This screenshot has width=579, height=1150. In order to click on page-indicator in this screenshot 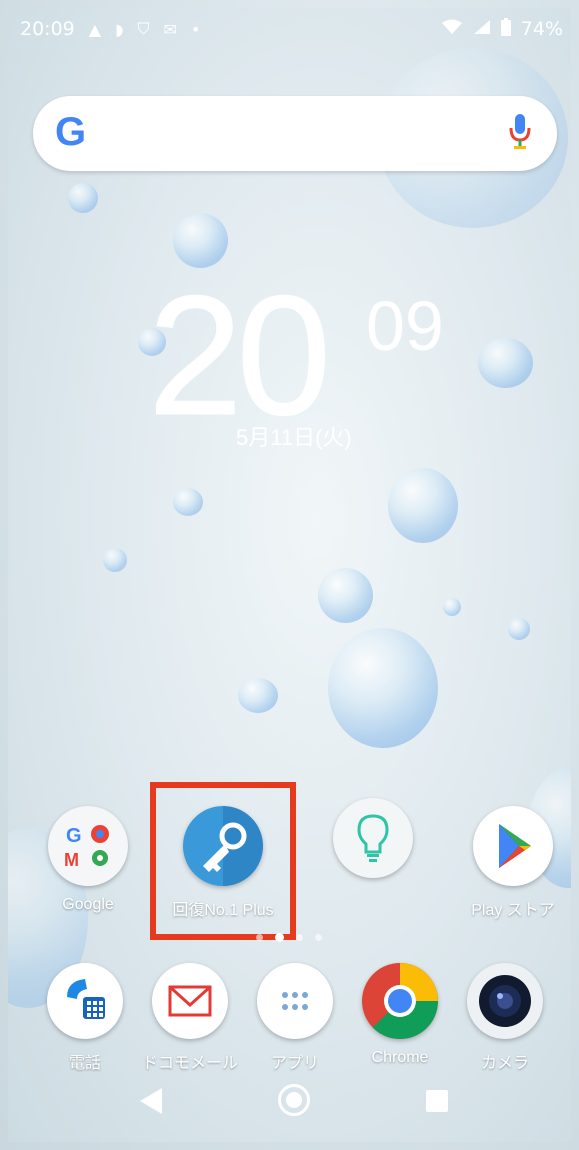, I will do `click(289, 937)`.